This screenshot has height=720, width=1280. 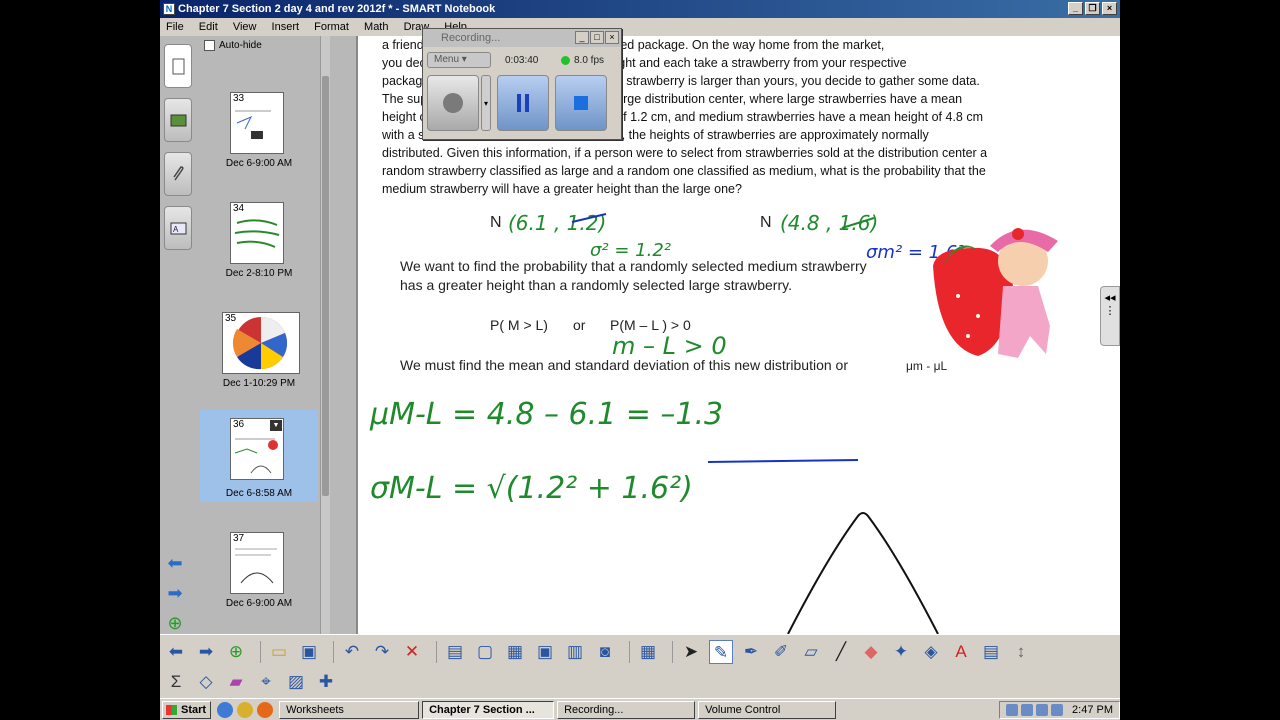 What do you see at coordinates (239, 538) in the screenshot?
I see `thumbnail-number: 37` at bounding box center [239, 538].